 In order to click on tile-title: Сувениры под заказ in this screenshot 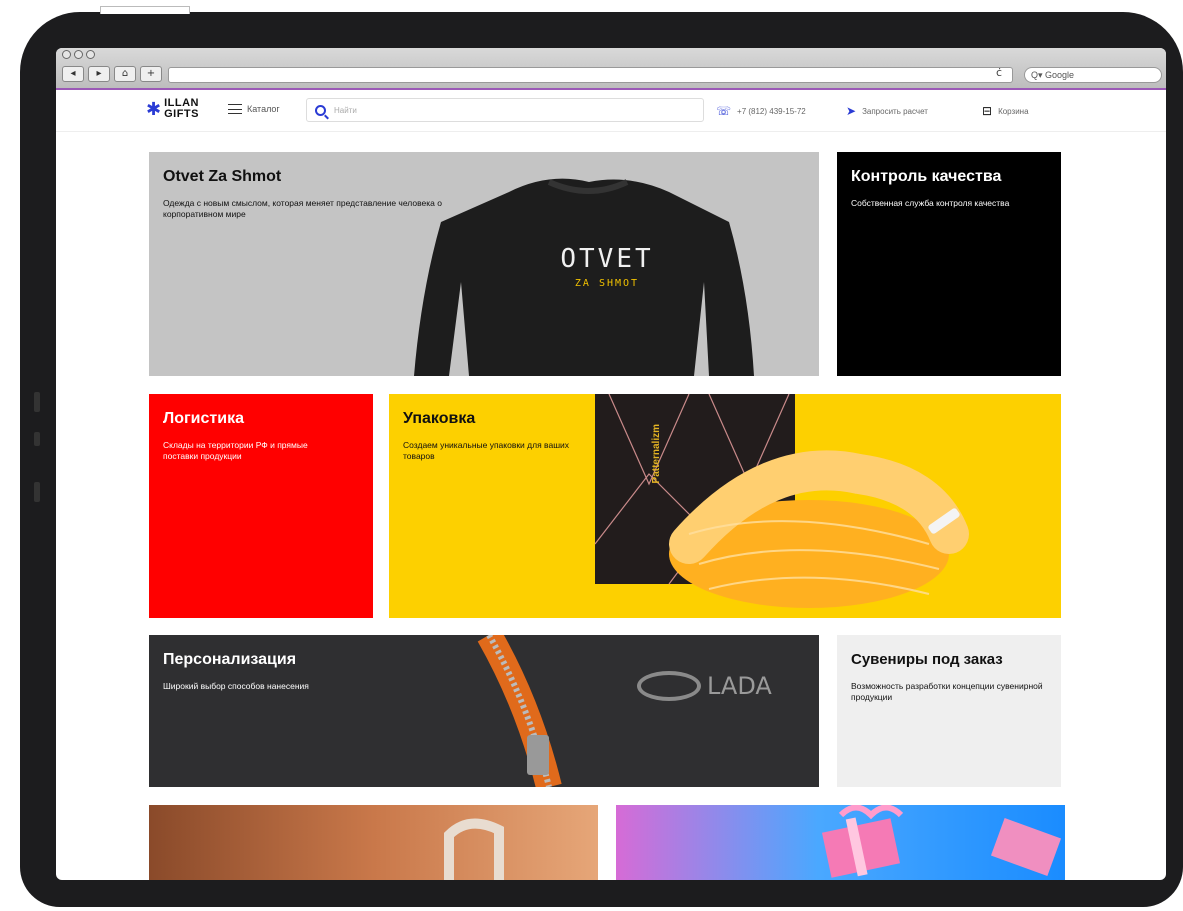, I will do `click(927, 659)`.